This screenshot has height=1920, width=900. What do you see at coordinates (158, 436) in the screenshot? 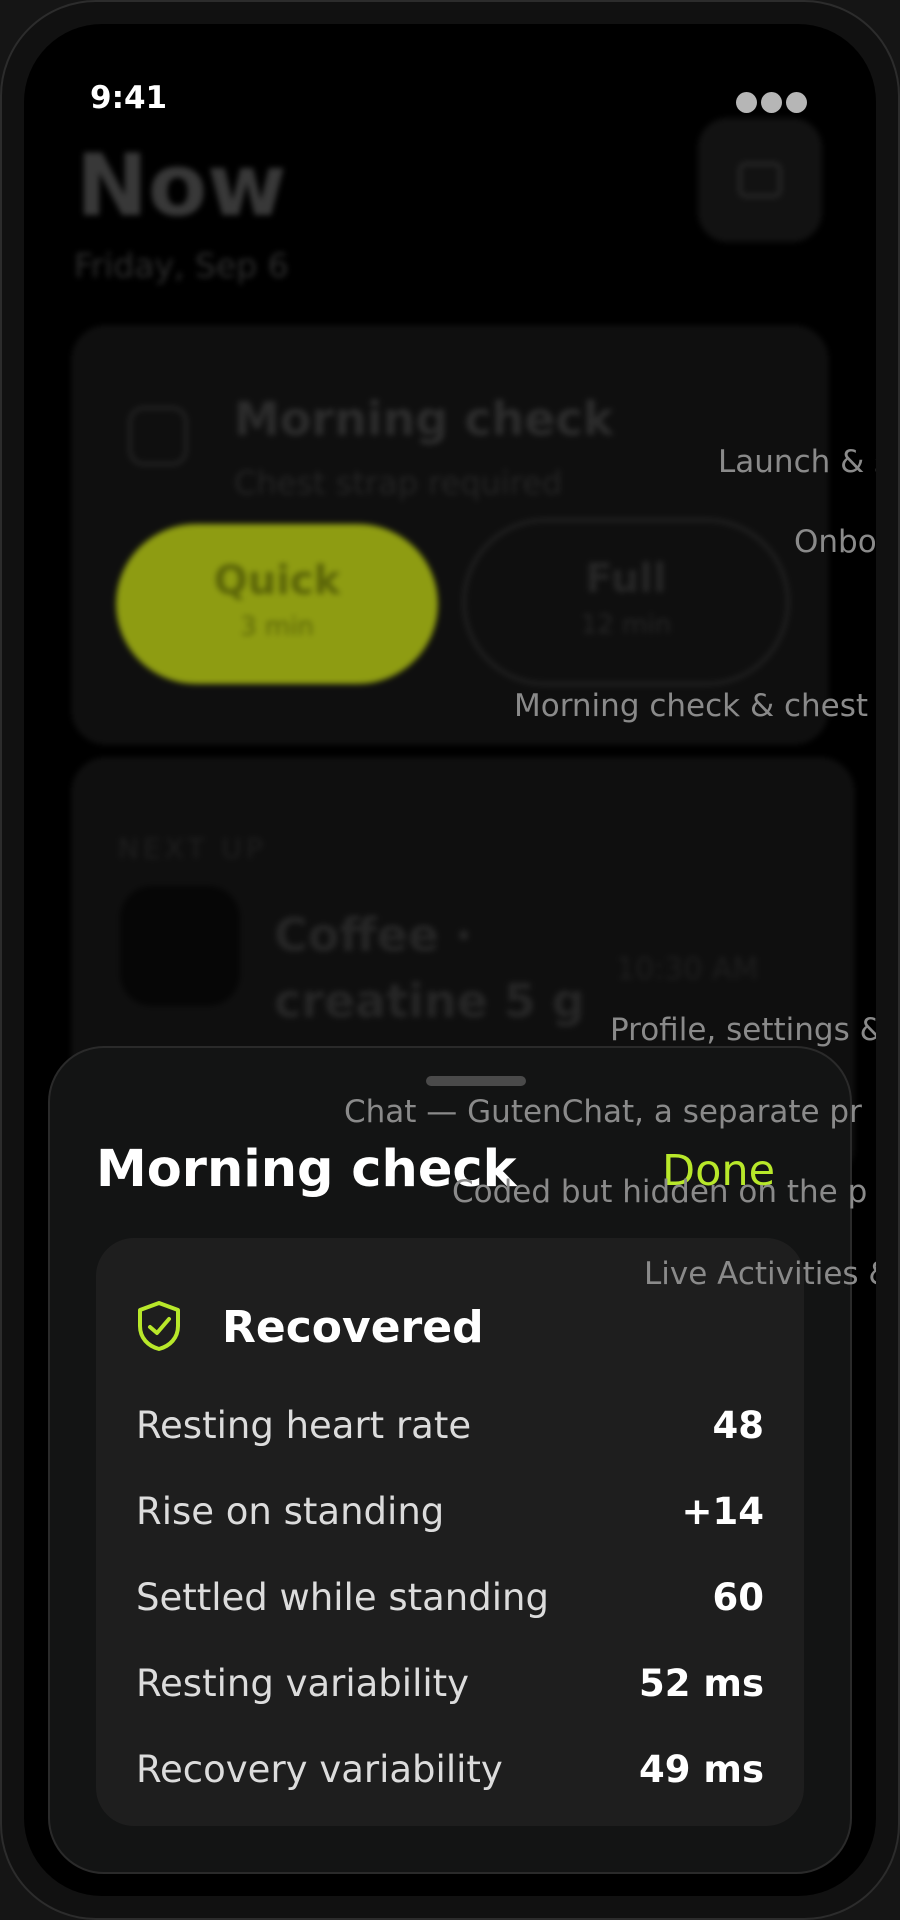
I see `strap-icon` at bounding box center [158, 436].